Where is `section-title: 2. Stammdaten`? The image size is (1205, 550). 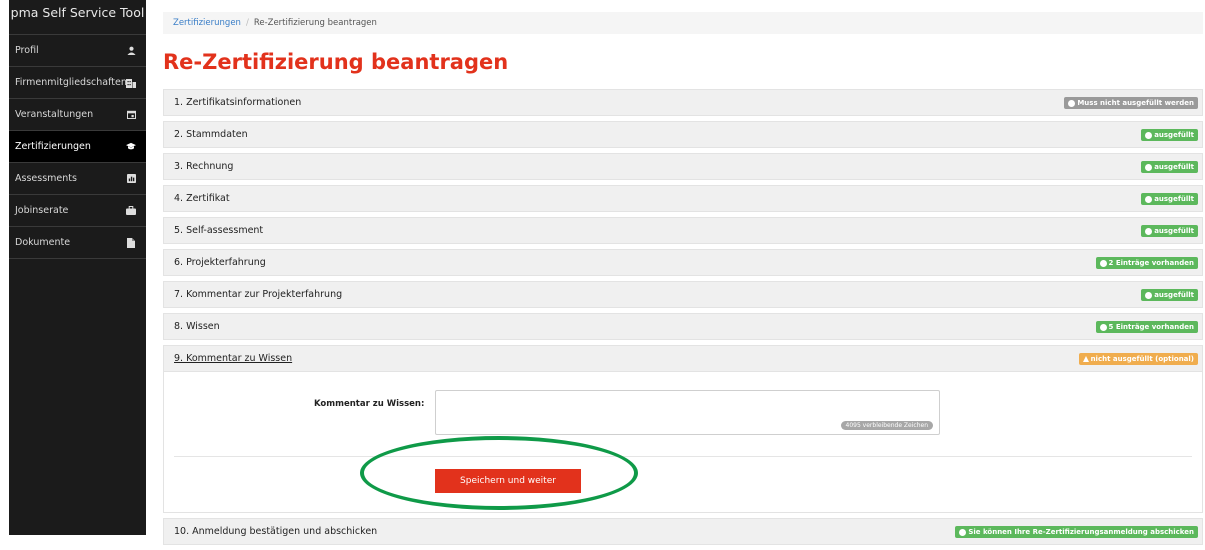 section-title: 2. Stammdaten is located at coordinates (211, 134).